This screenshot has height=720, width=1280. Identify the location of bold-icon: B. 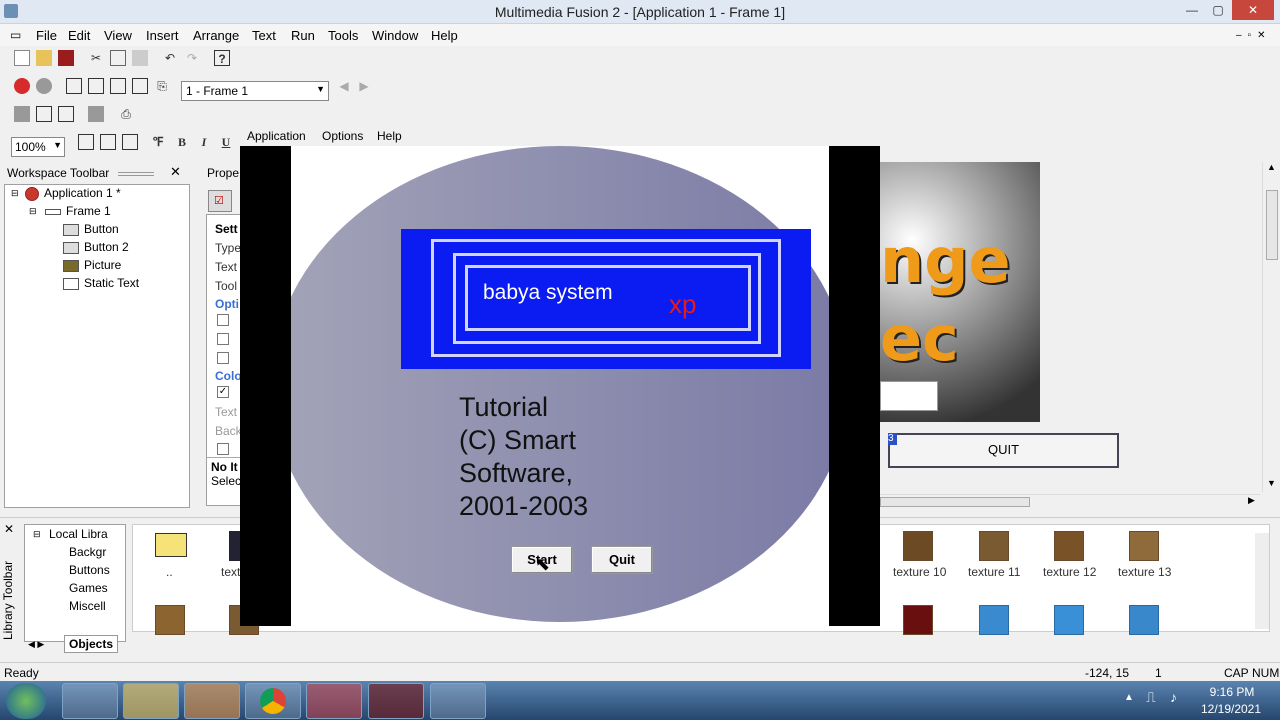
(182, 142).